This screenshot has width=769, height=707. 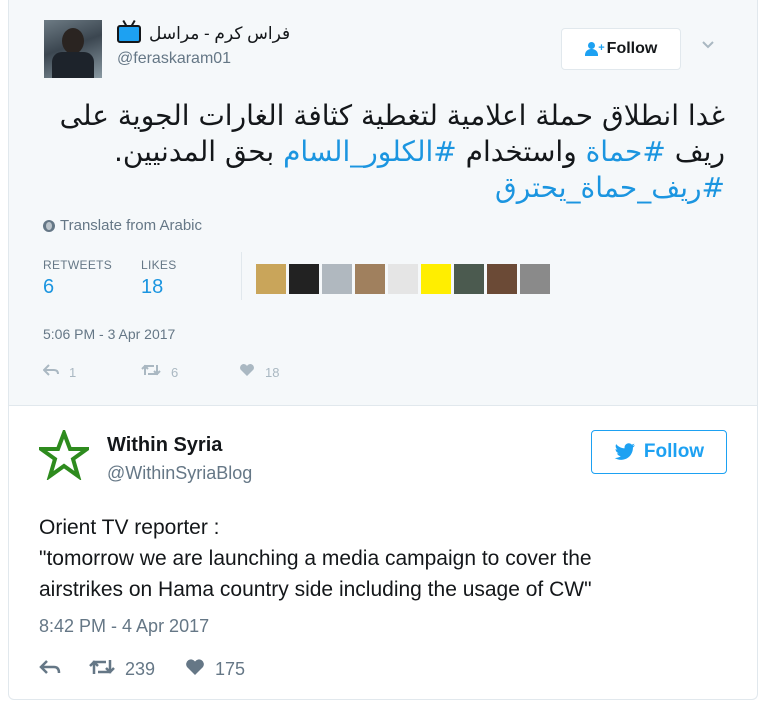 I want to click on globe-icon, so click(x=49, y=225).